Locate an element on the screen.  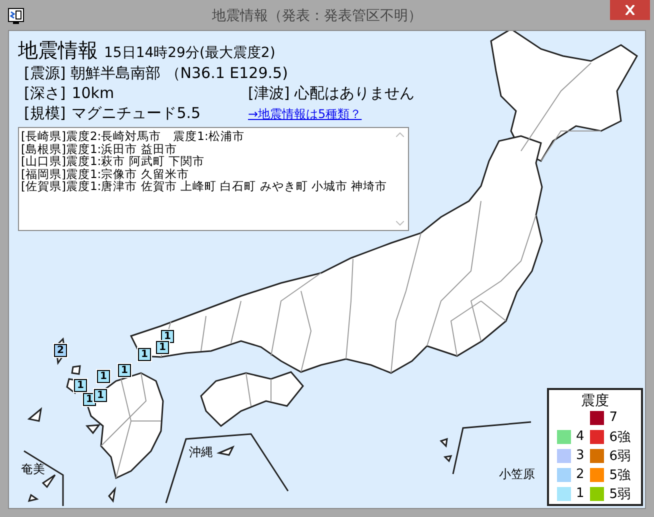
legend-title: 震度 is located at coordinates (595, 401).